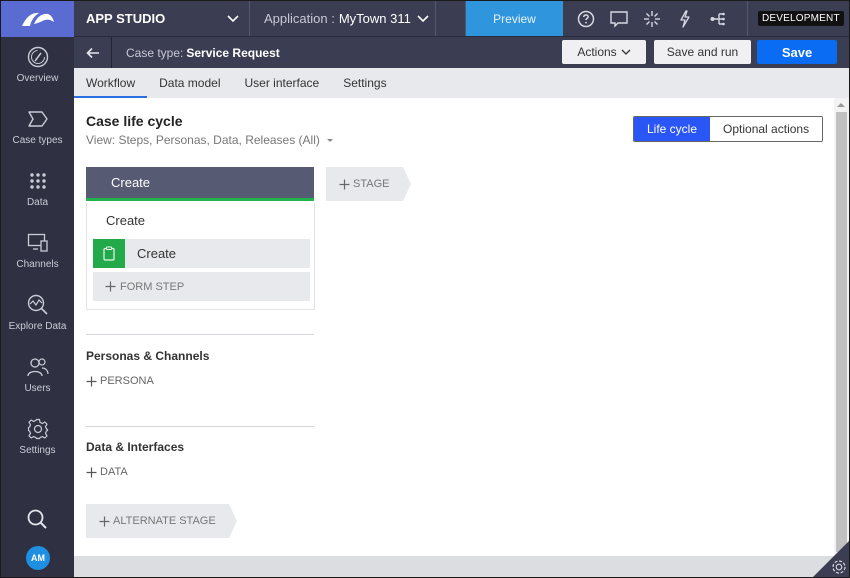 This screenshot has width=850, height=578. I want to click on tab-workflow: Workflow, so click(111, 83).